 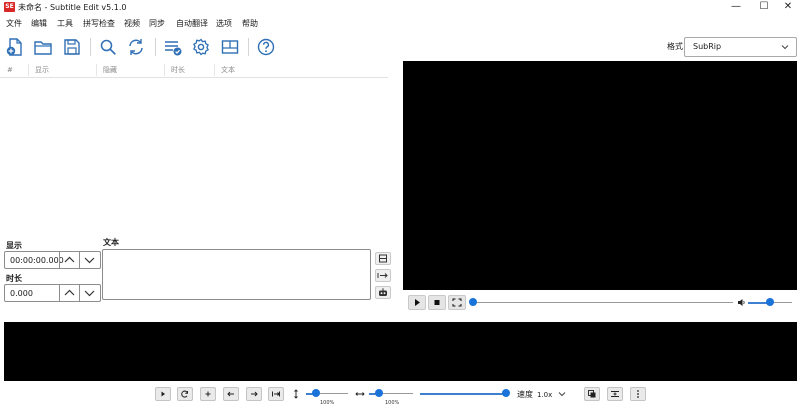 I want to click on arrow-right-icon, so click(x=254, y=394).